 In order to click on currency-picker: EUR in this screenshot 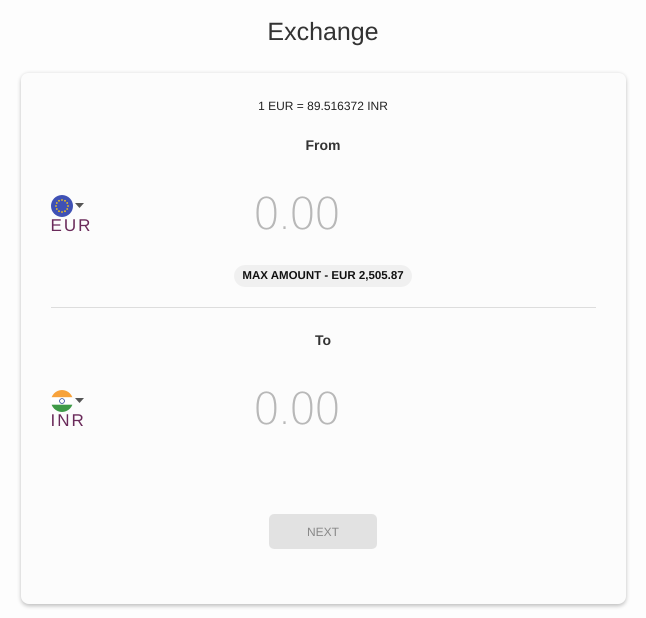, I will do `click(80, 214)`.